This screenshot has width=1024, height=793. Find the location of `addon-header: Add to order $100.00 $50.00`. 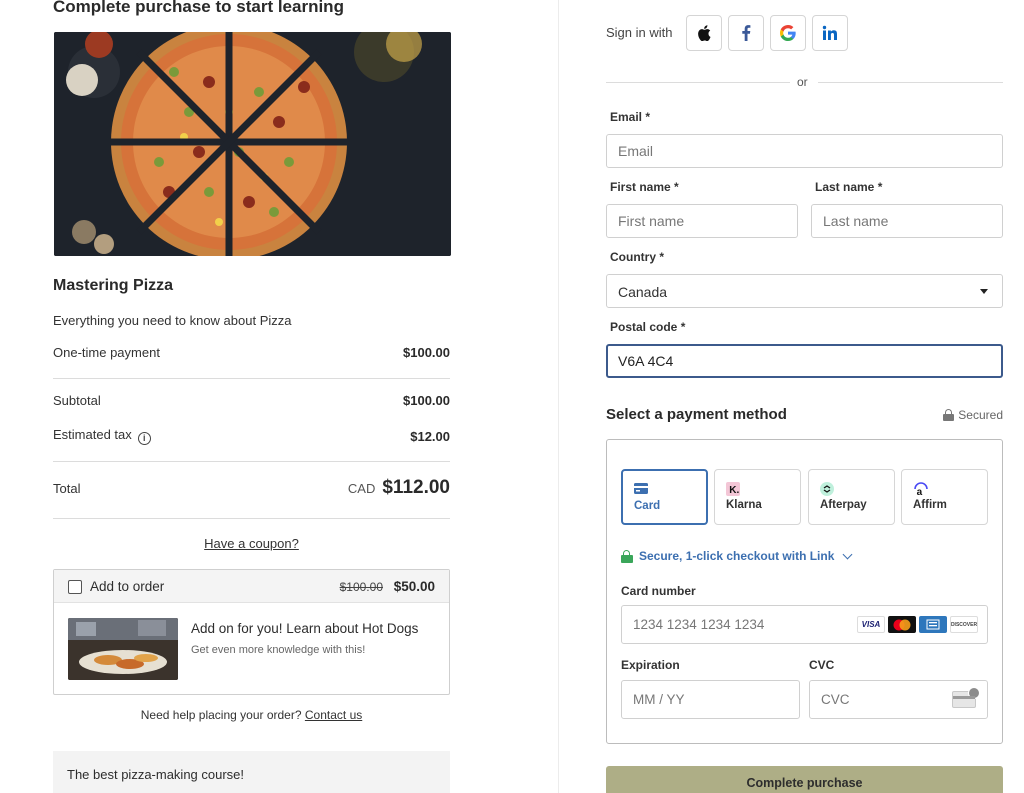

addon-header: Add to order $100.00 $50.00 is located at coordinates (251, 586).